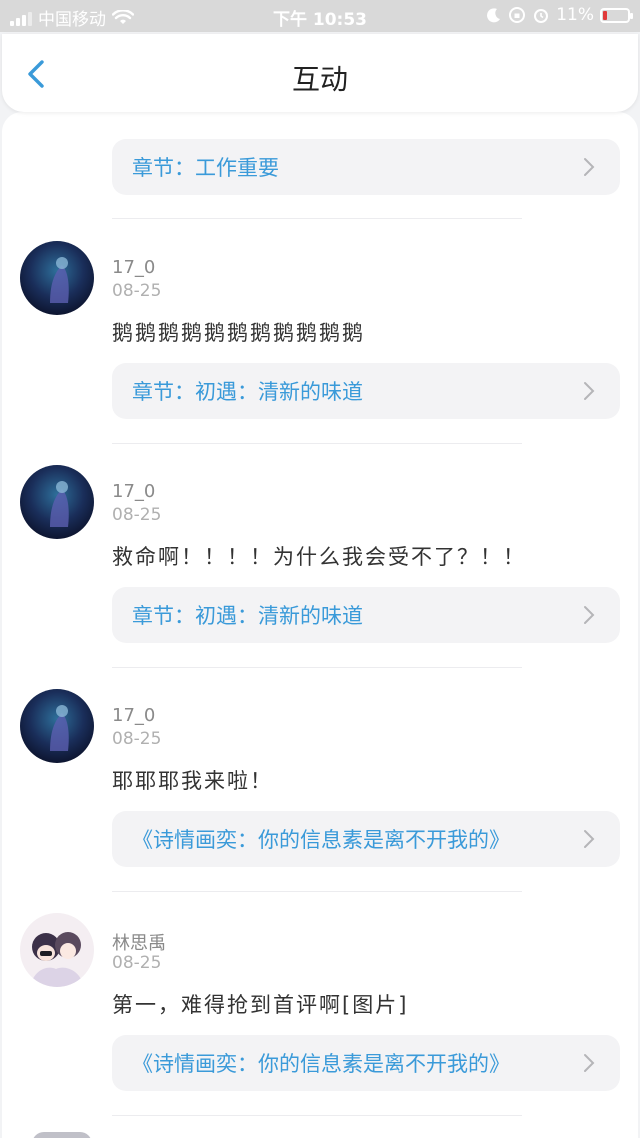  What do you see at coordinates (319, 557) in the screenshot?
I see `comment-text: 救命啊！！！！为什么我会受不了？！！` at bounding box center [319, 557].